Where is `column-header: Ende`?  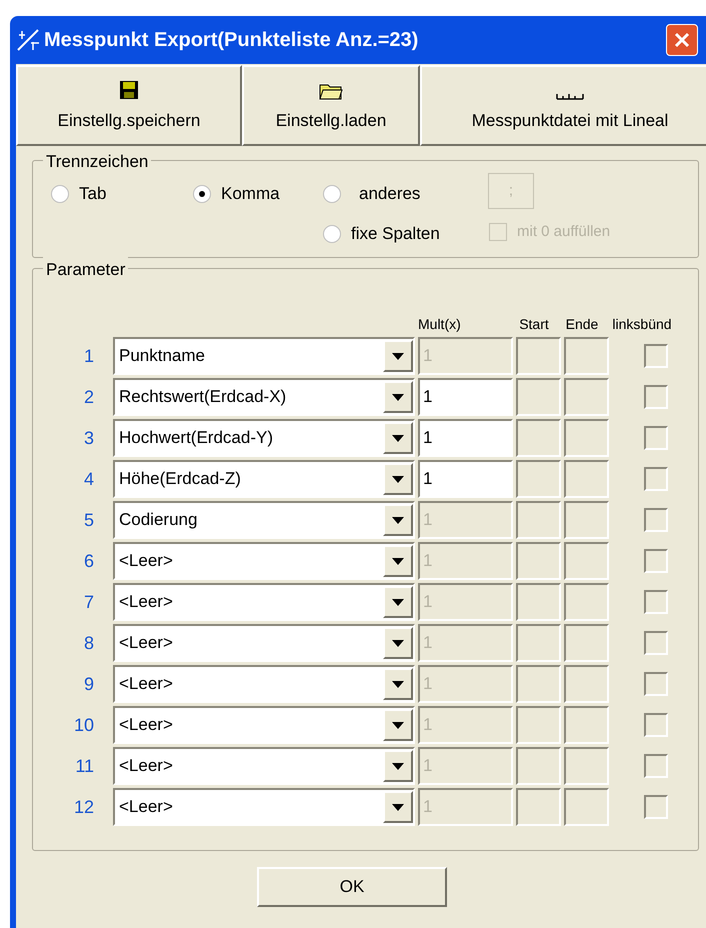
column-header: Ende is located at coordinates (582, 324).